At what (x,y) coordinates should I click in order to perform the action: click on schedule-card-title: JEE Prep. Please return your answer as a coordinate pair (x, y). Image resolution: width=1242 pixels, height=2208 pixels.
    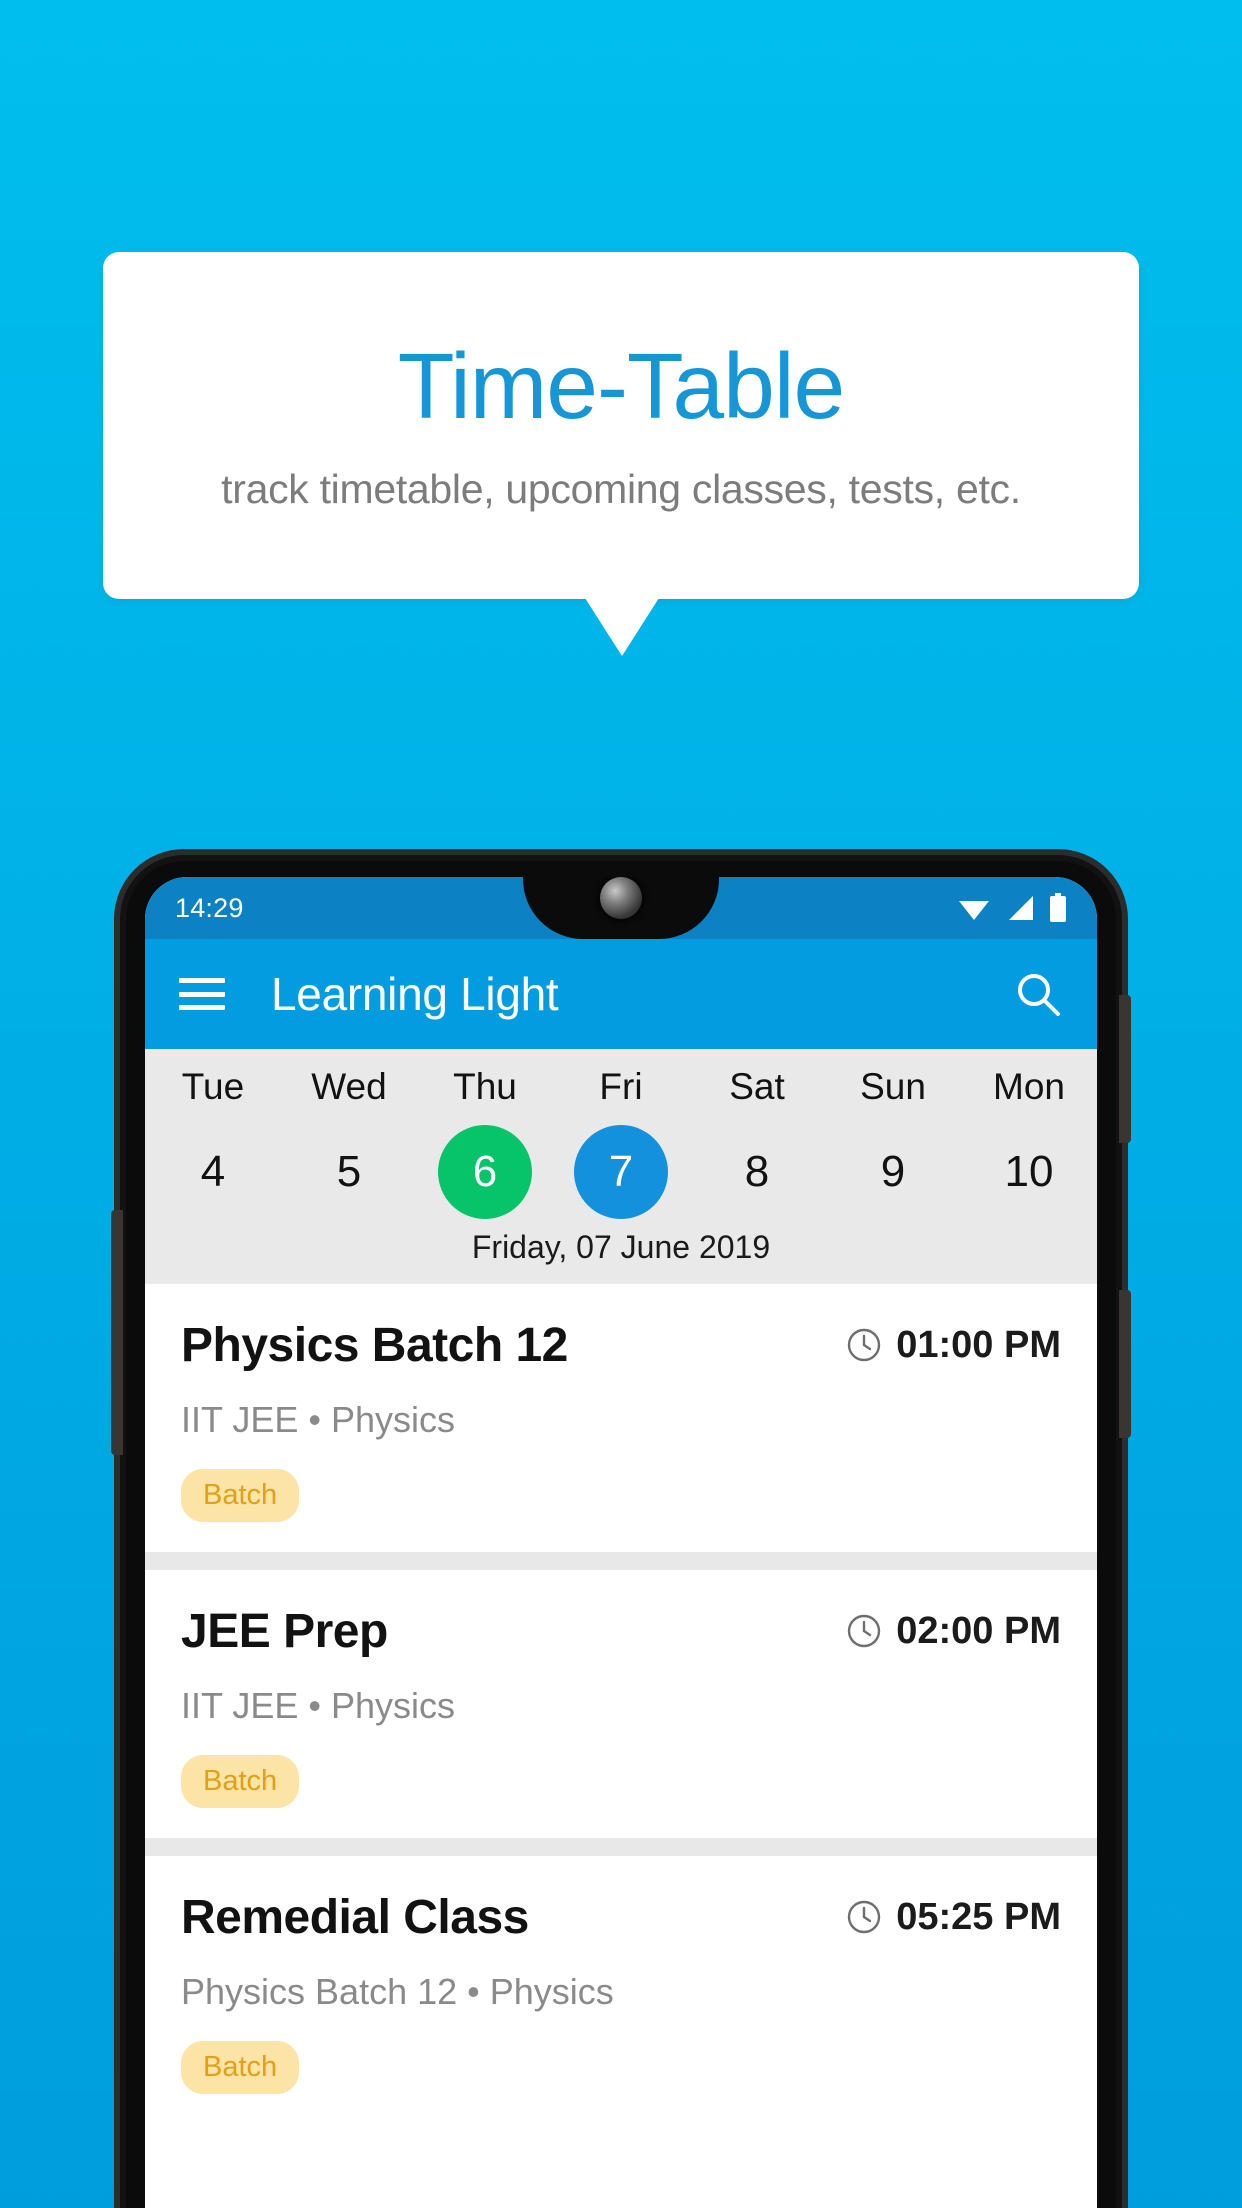
    Looking at the image, I should click on (284, 1631).